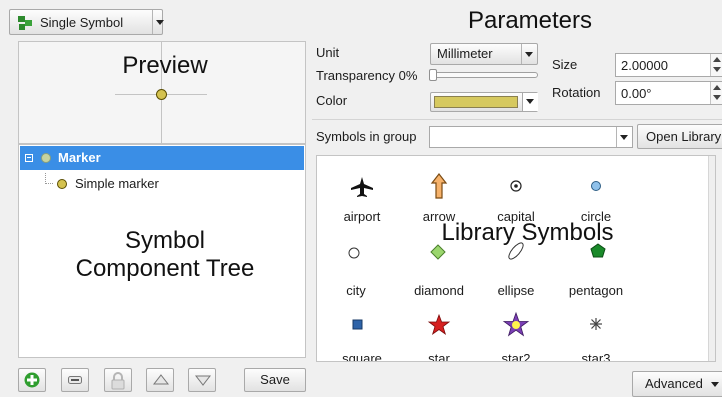 The height and width of the screenshot is (397, 722). I want to click on circle-icon, so click(596, 188).